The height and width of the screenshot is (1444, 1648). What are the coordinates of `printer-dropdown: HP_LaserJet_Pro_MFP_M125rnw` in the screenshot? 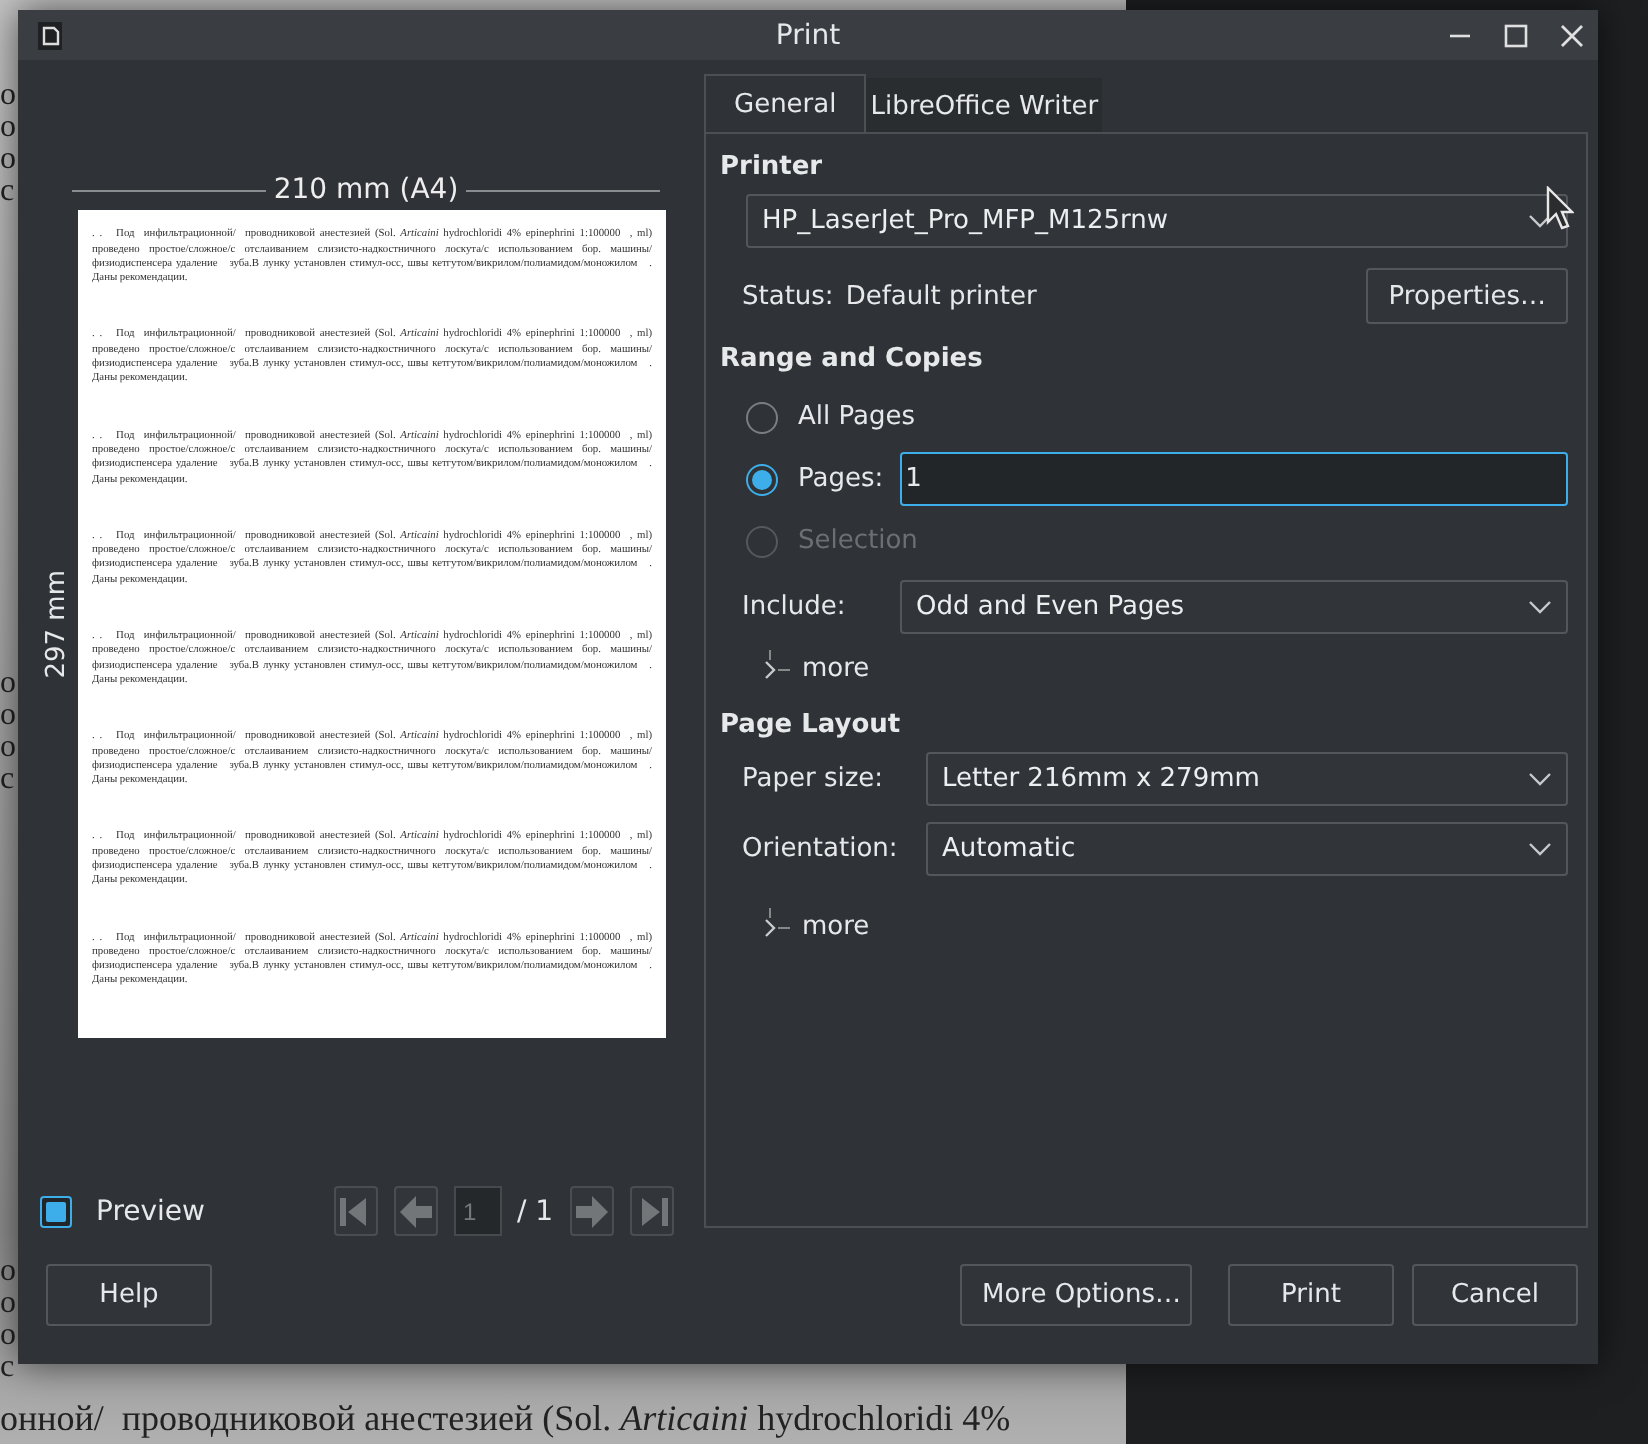 It's located at (1157, 221).